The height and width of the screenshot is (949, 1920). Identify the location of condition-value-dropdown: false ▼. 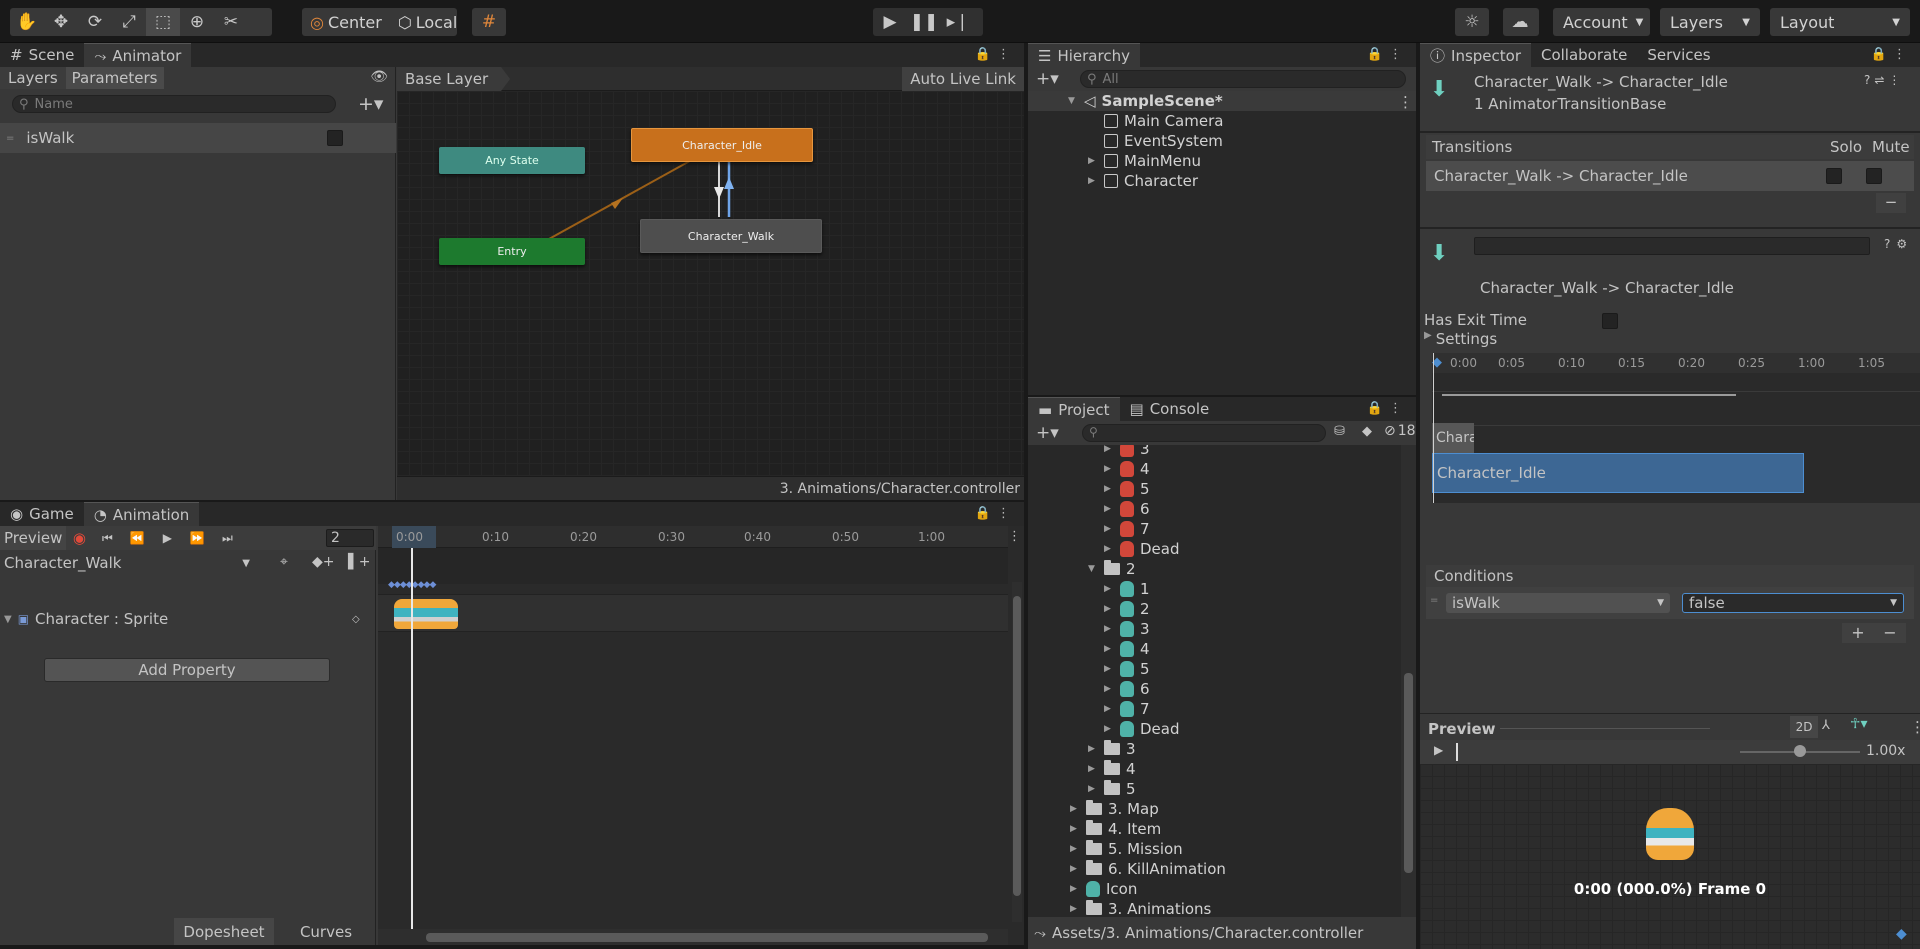
(1793, 603).